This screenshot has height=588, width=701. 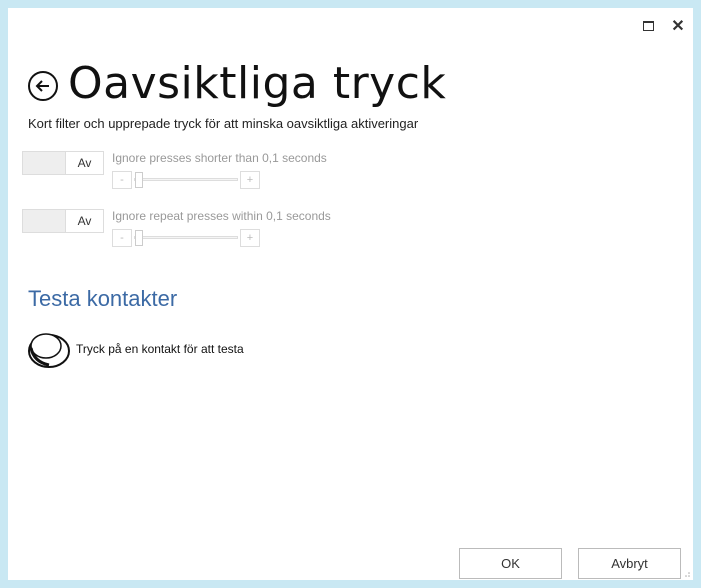 I want to click on test-switch-area: Tryck på en kontakt för att testa, so click(x=135, y=349).